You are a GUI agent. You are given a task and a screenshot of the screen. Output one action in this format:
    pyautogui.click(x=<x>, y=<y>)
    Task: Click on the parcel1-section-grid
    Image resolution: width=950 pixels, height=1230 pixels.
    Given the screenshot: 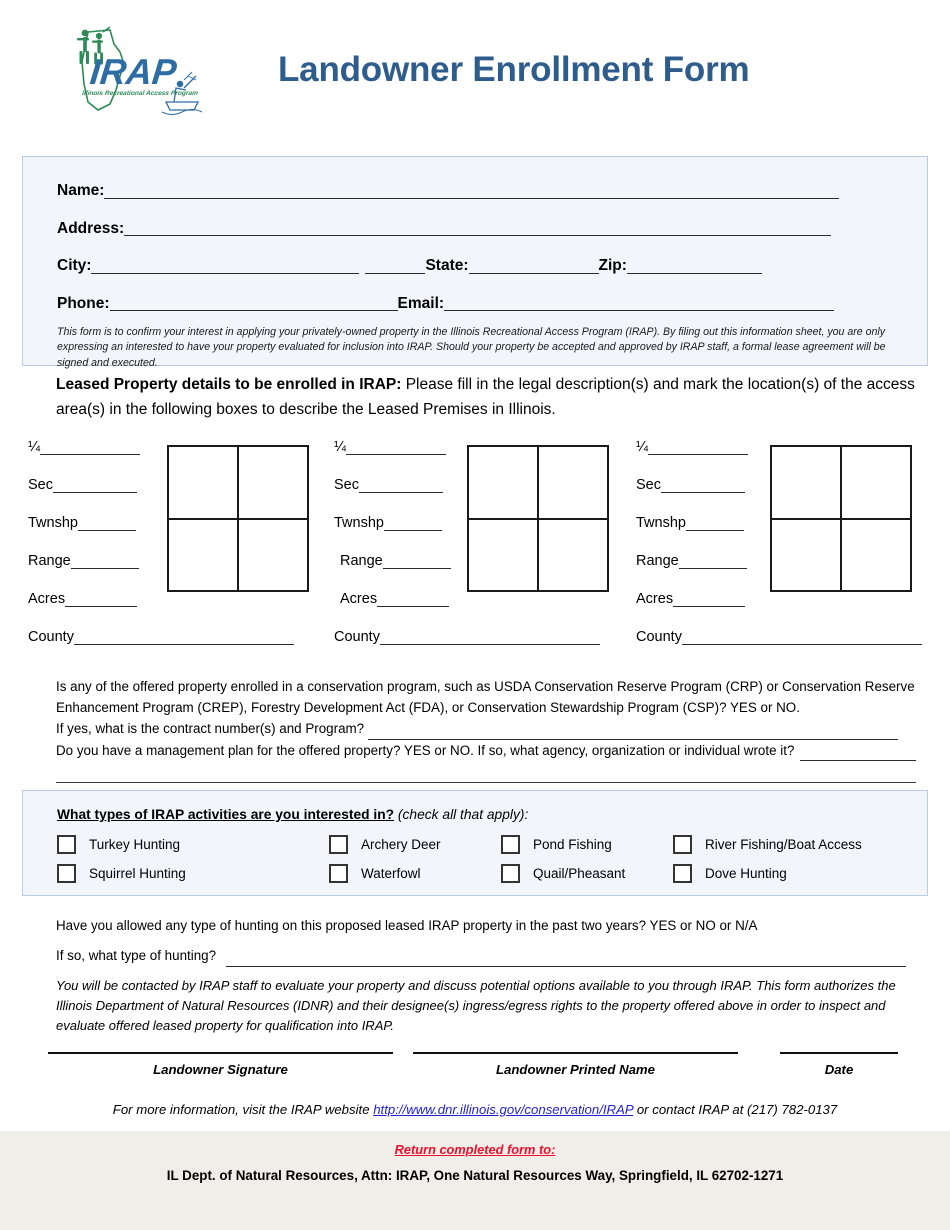 What is the action you would take?
    pyautogui.click(x=238, y=518)
    